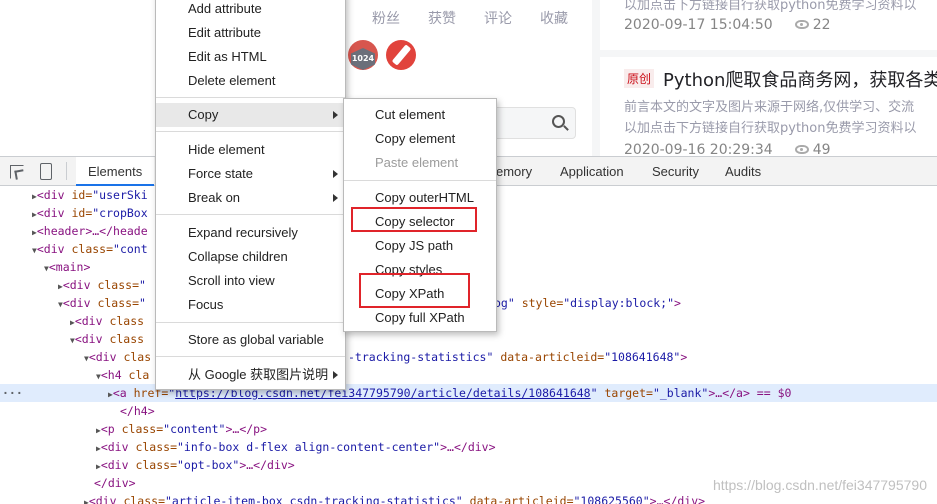 The width and height of the screenshot is (937, 504). What do you see at coordinates (250, 198) in the screenshot?
I see `menu-item-break-on: Break on` at bounding box center [250, 198].